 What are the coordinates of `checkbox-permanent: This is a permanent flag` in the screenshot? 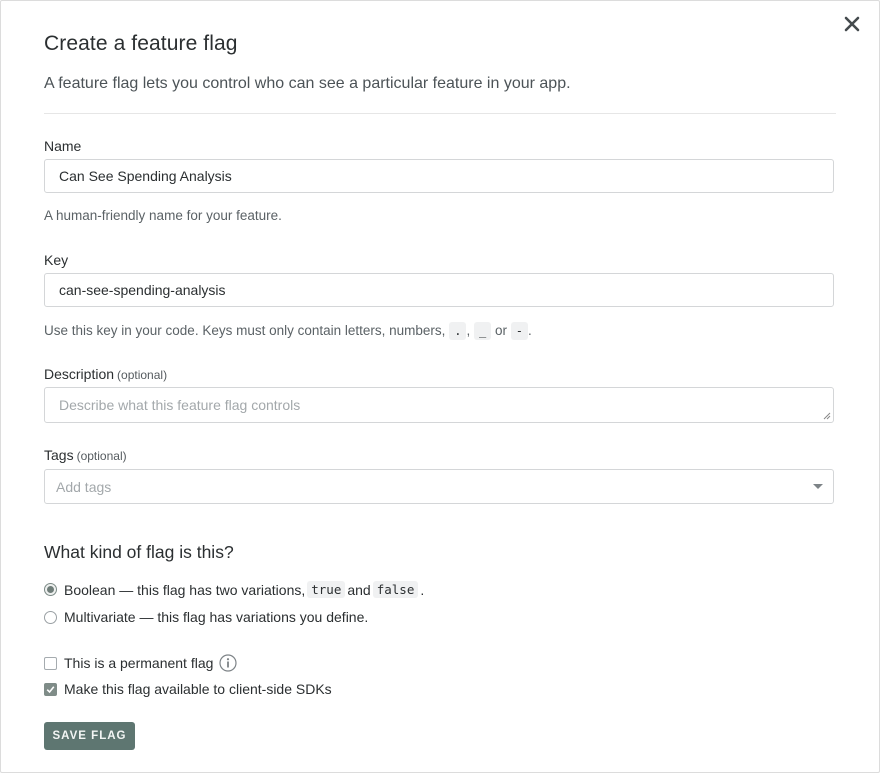 It's located at (141, 663).